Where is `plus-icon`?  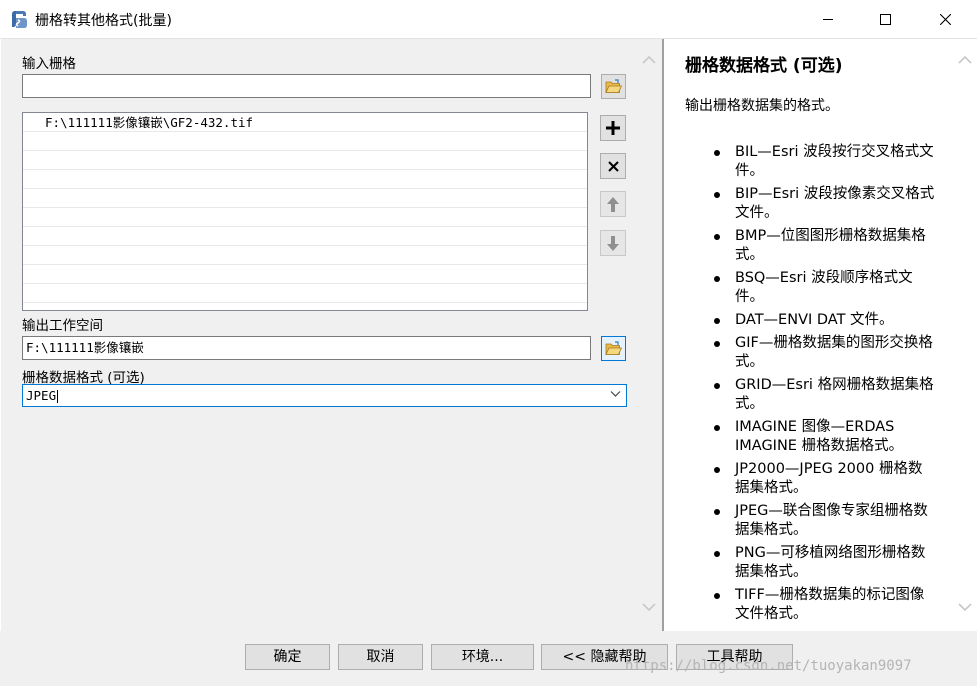 plus-icon is located at coordinates (613, 128).